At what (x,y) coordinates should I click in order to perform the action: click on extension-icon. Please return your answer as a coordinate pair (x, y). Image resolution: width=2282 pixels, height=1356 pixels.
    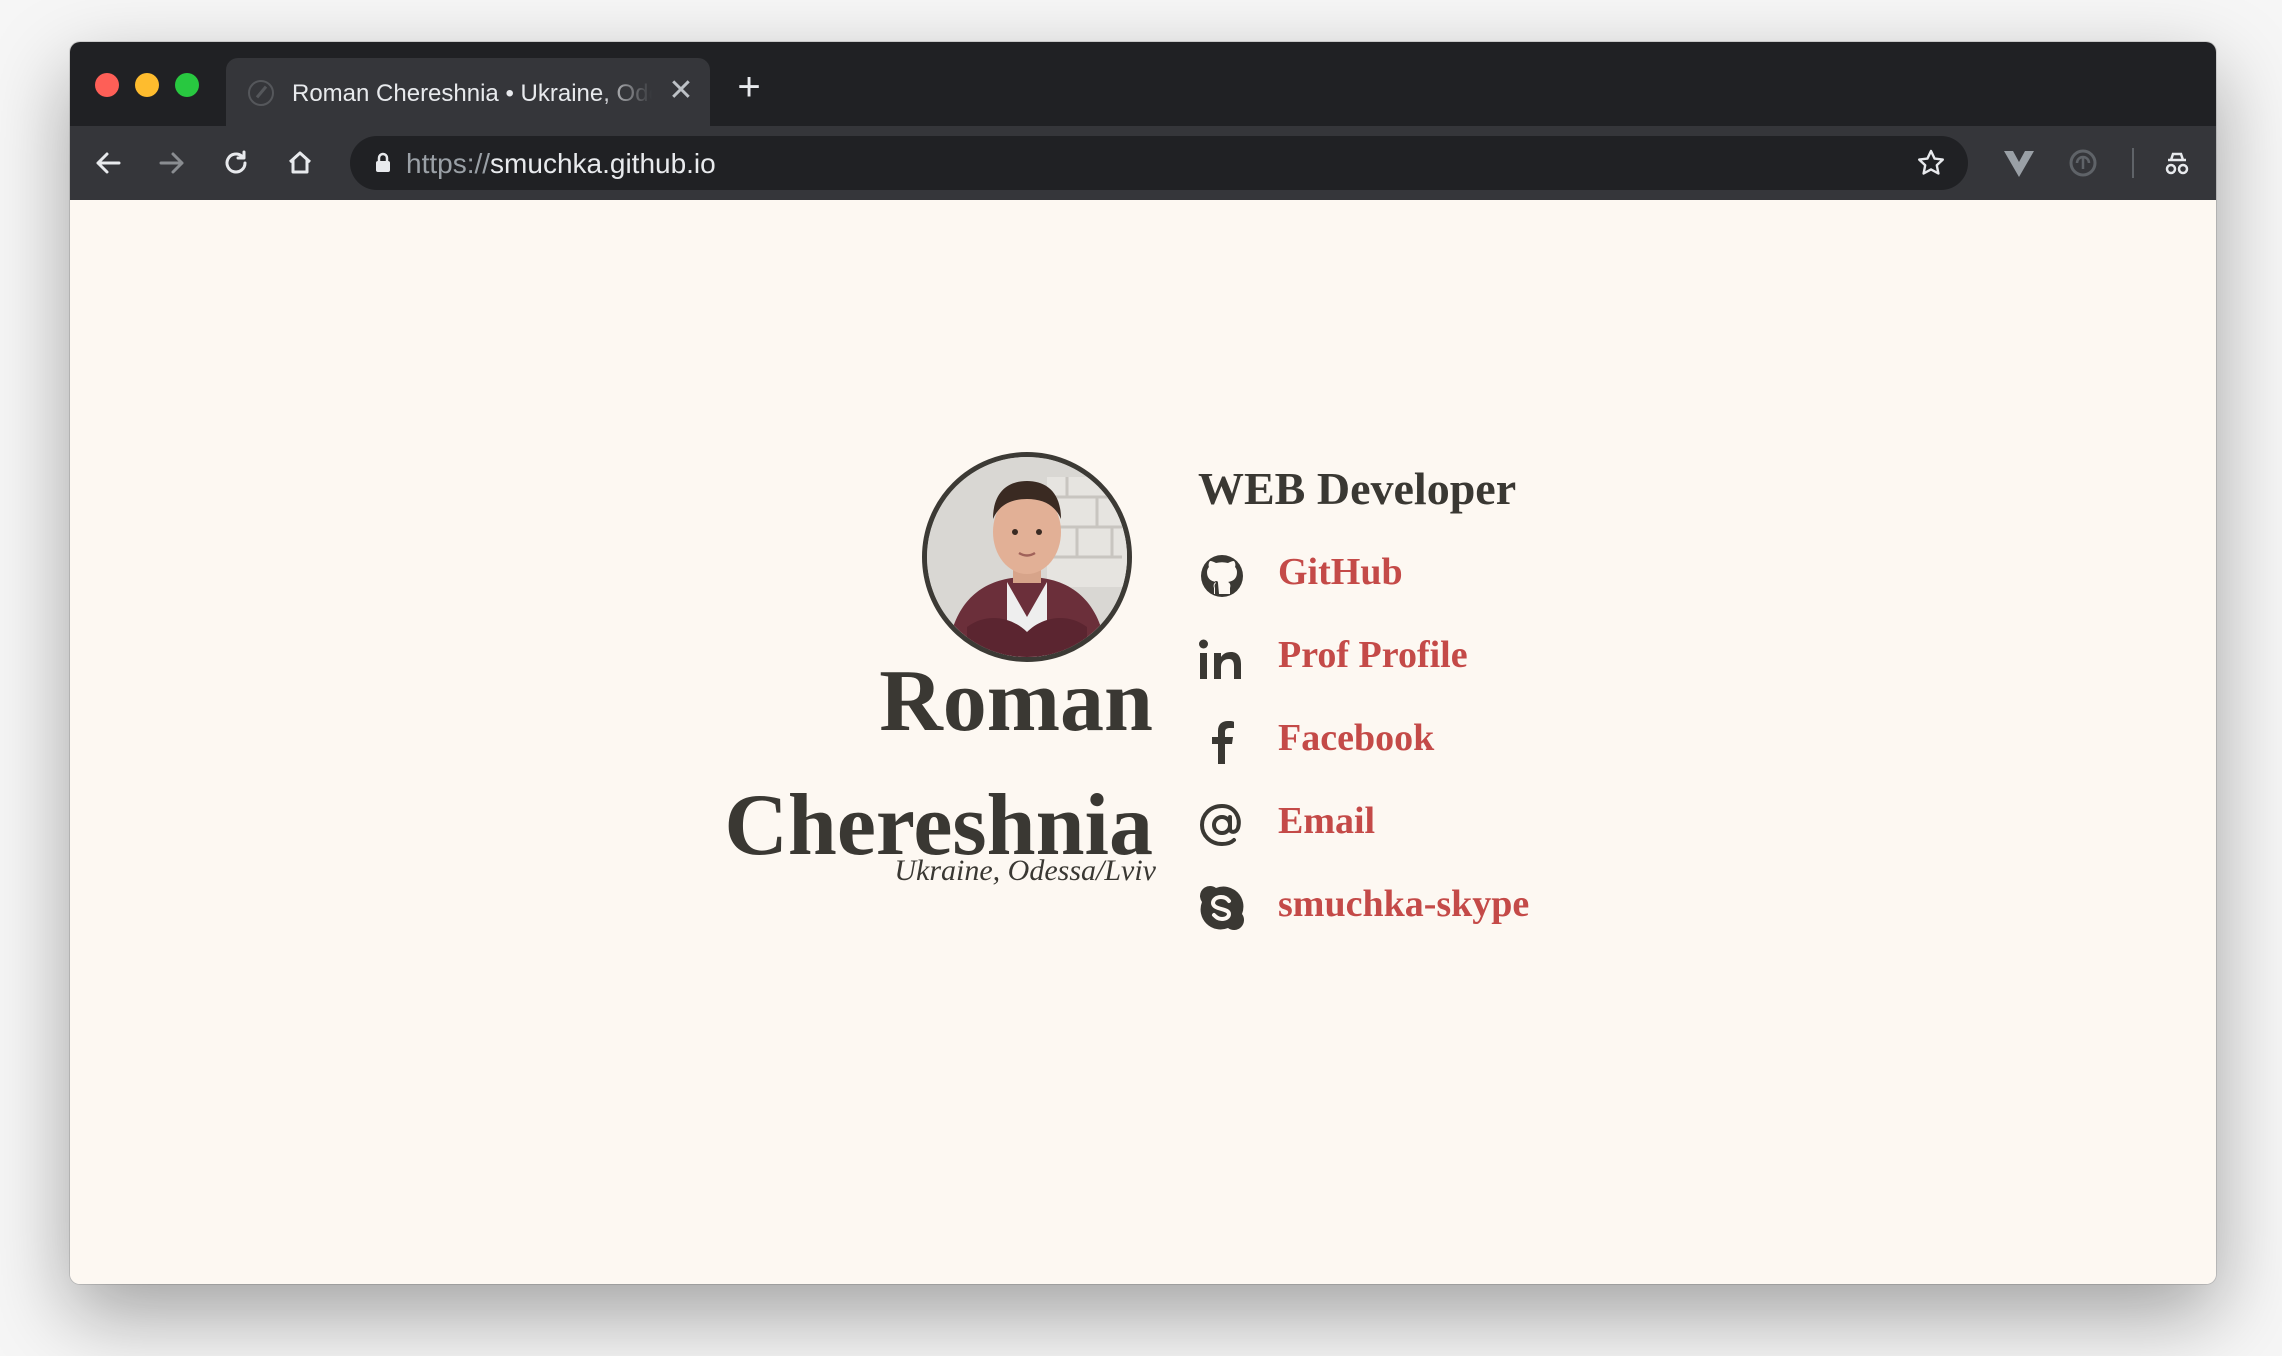
    Looking at the image, I should click on (2083, 163).